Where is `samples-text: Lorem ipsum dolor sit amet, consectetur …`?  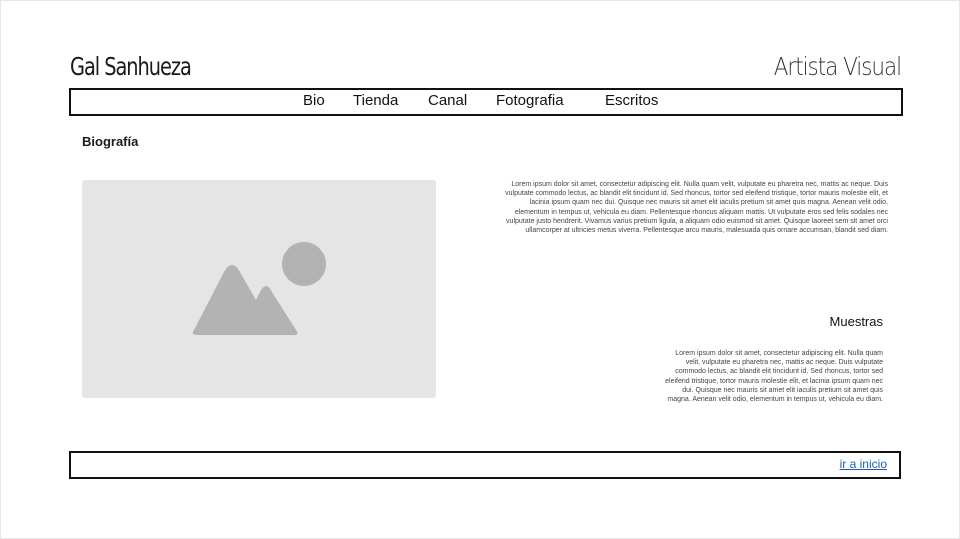
samples-text: Lorem ipsum dolor sit amet, consectetur … is located at coordinates (774, 377).